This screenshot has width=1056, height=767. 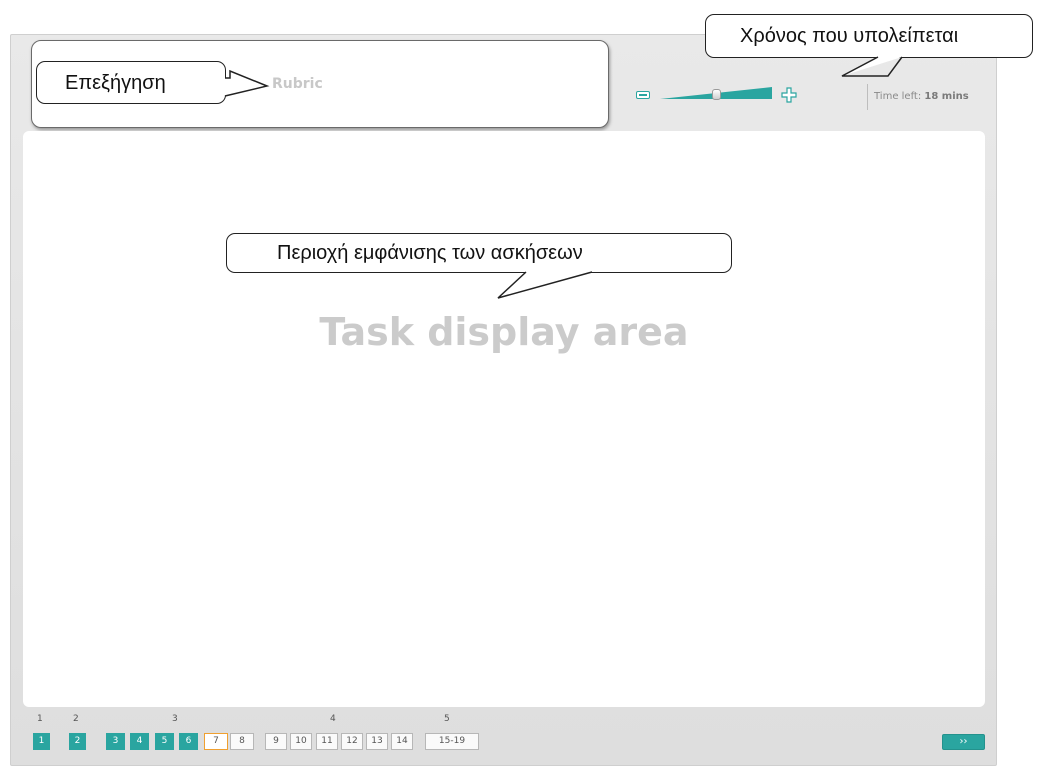 What do you see at coordinates (40, 719) in the screenshot?
I see `nav-group-label: 1` at bounding box center [40, 719].